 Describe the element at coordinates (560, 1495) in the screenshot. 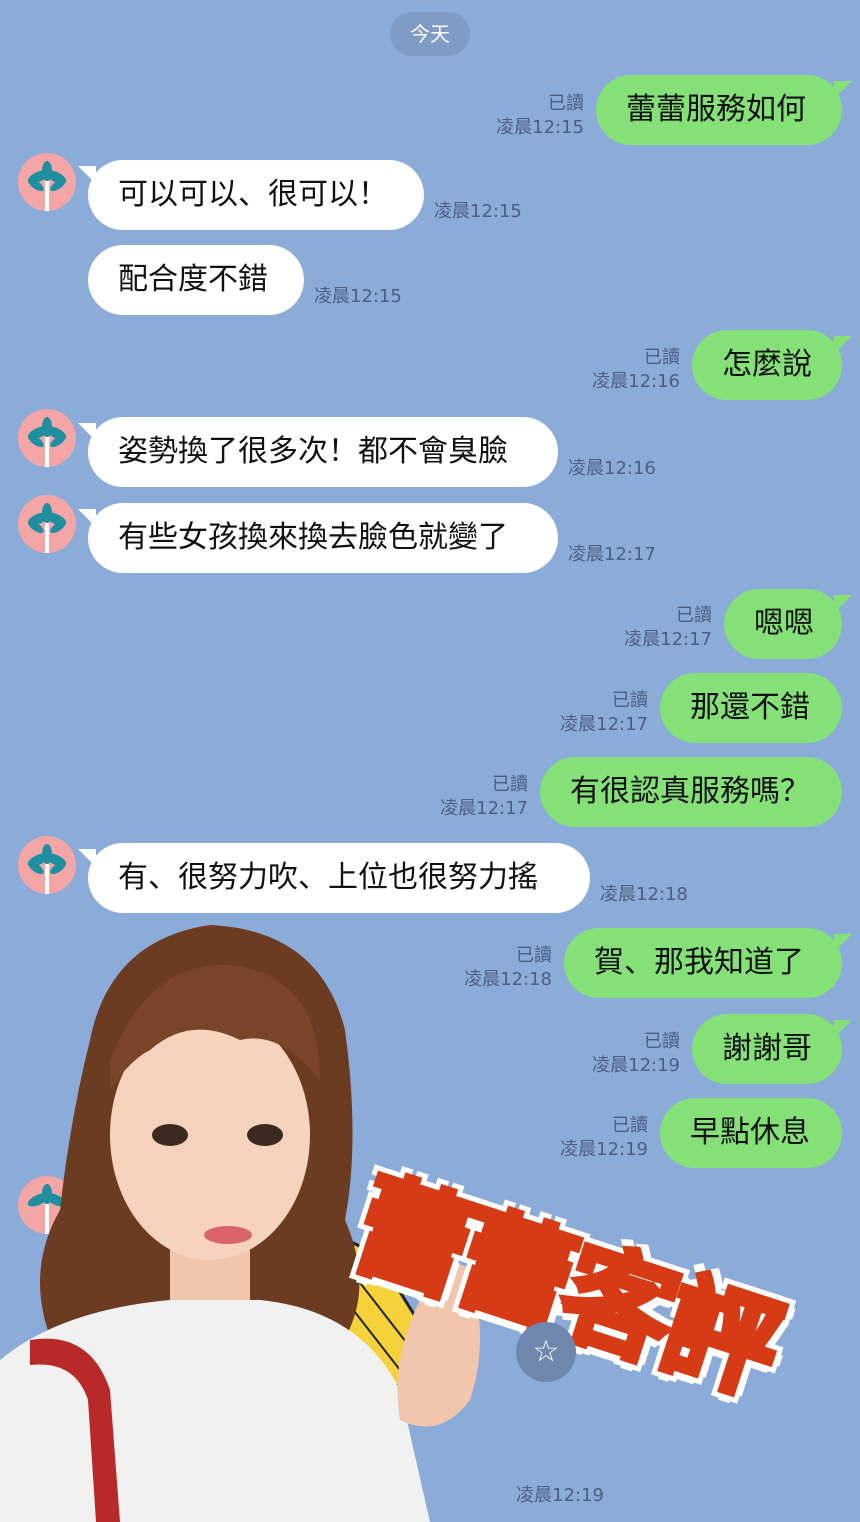

I see `message-time: 凌晨12:19` at that location.